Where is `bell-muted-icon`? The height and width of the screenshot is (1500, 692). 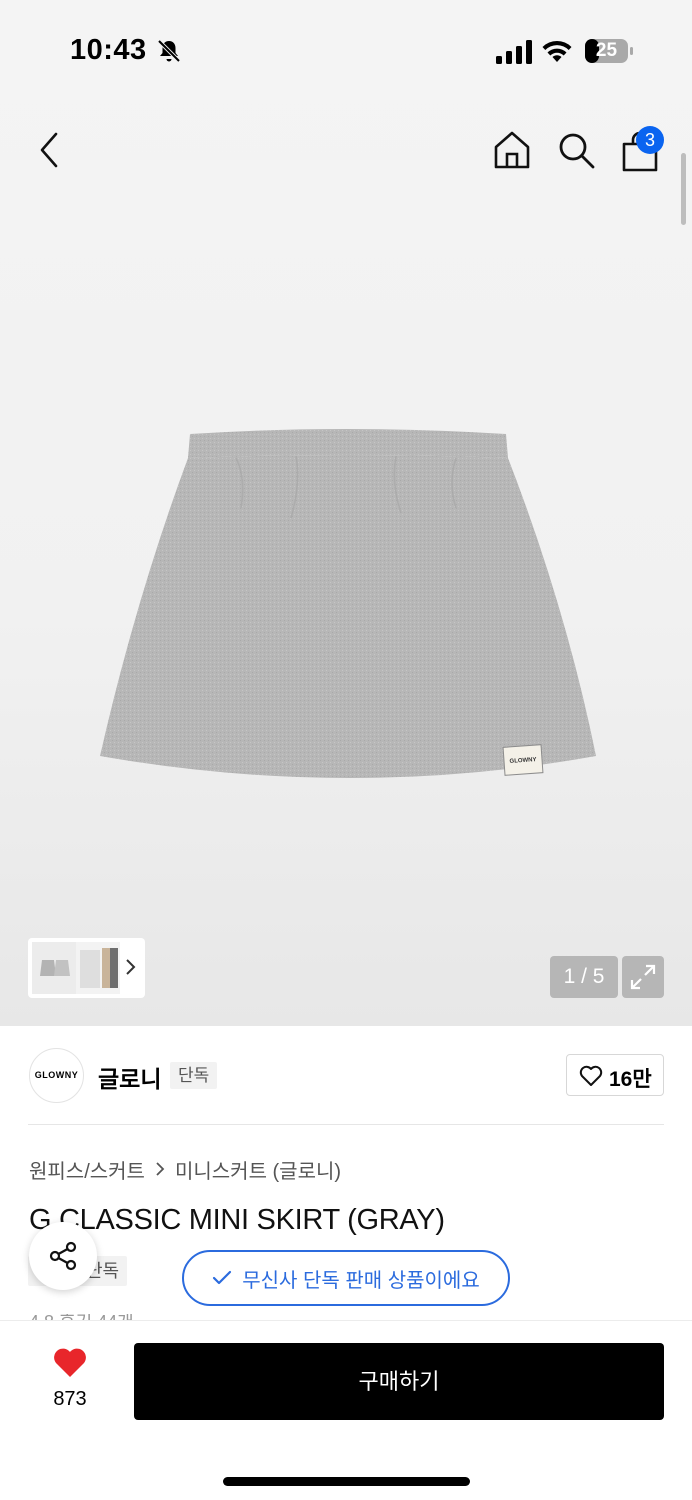 bell-muted-icon is located at coordinates (169, 51).